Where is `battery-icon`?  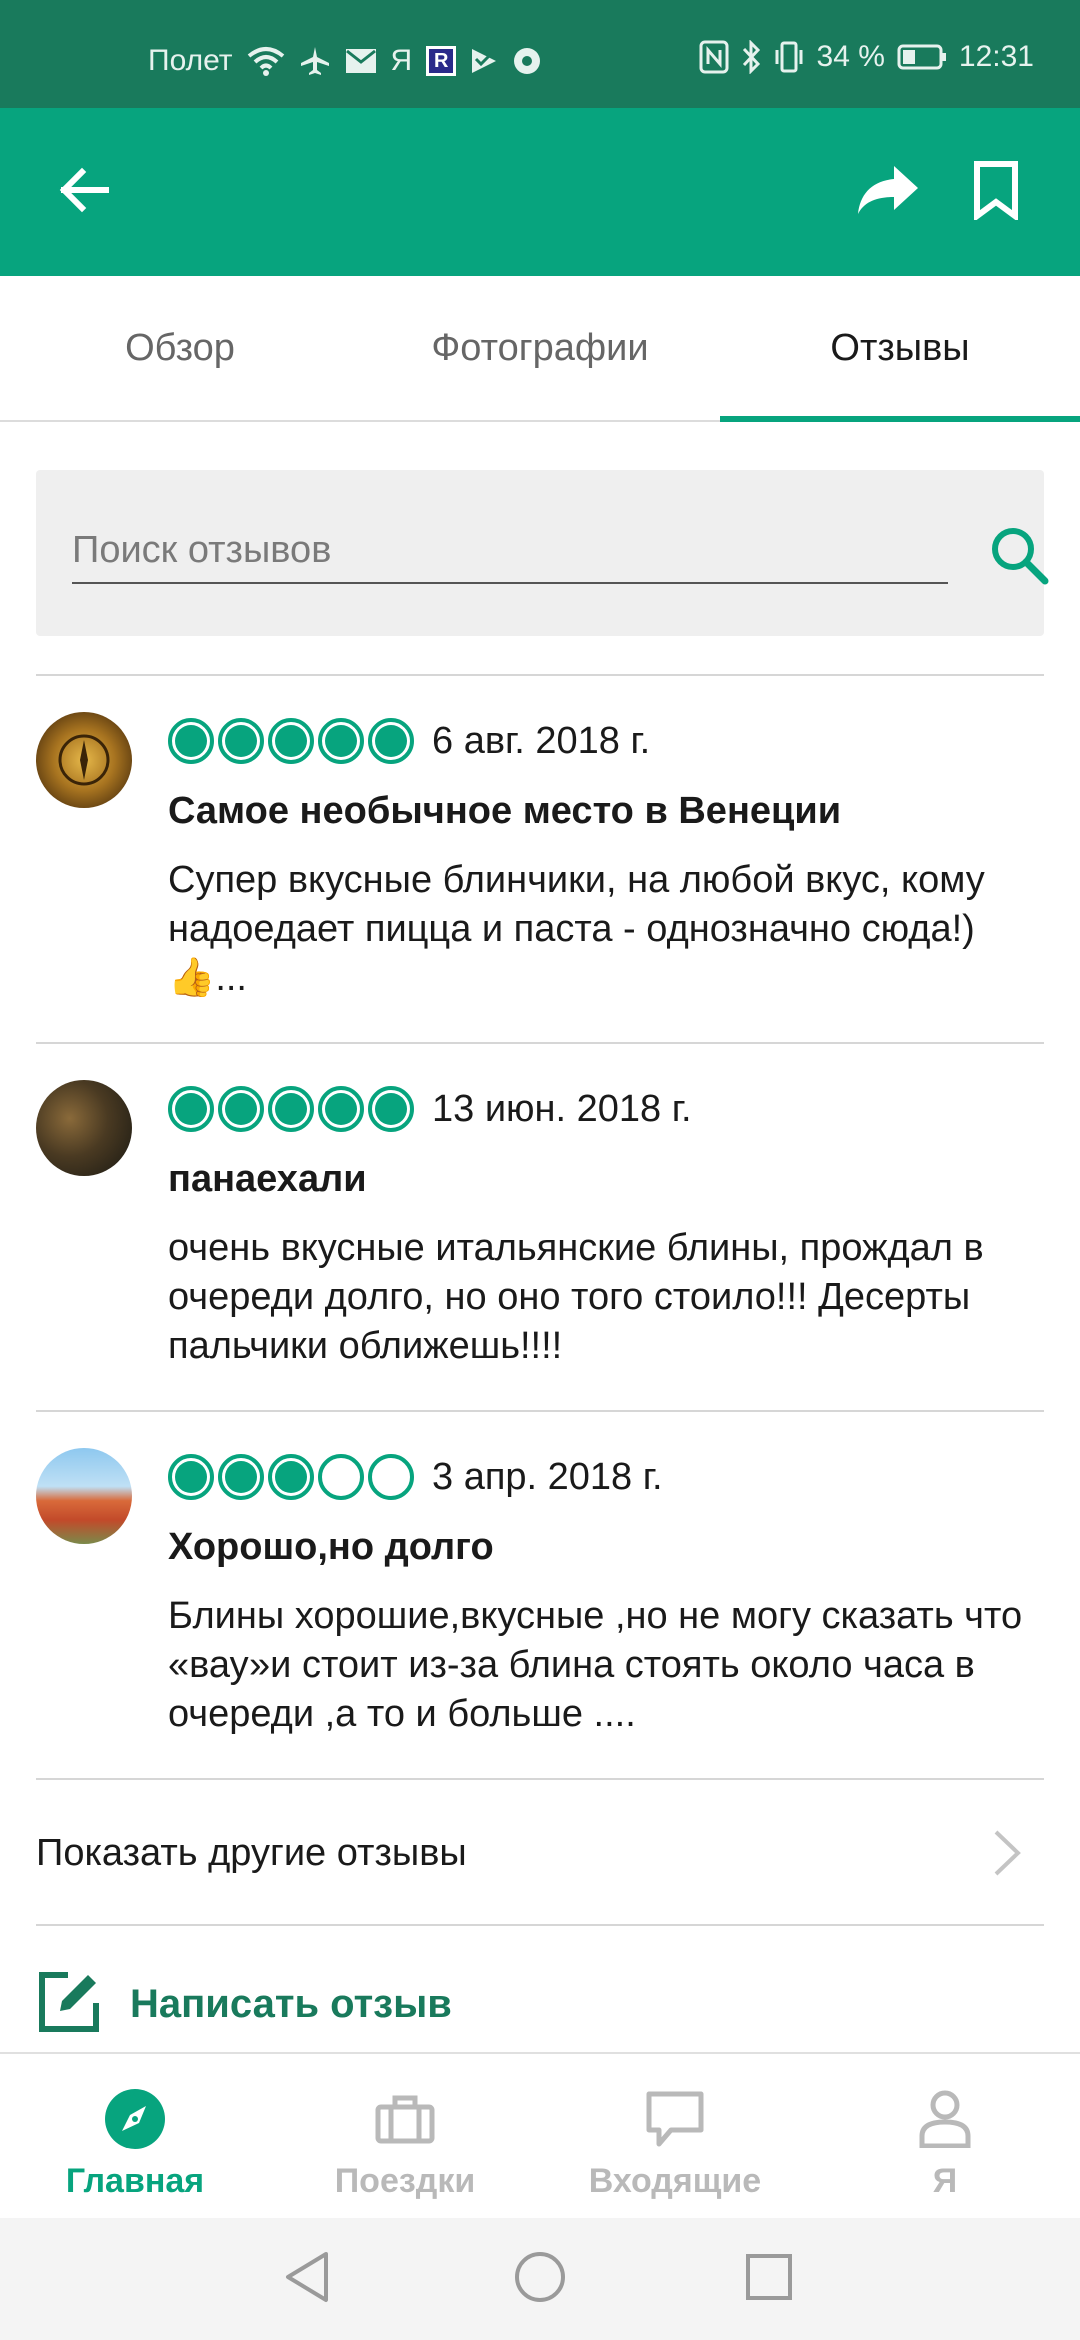 battery-icon is located at coordinates (922, 57).